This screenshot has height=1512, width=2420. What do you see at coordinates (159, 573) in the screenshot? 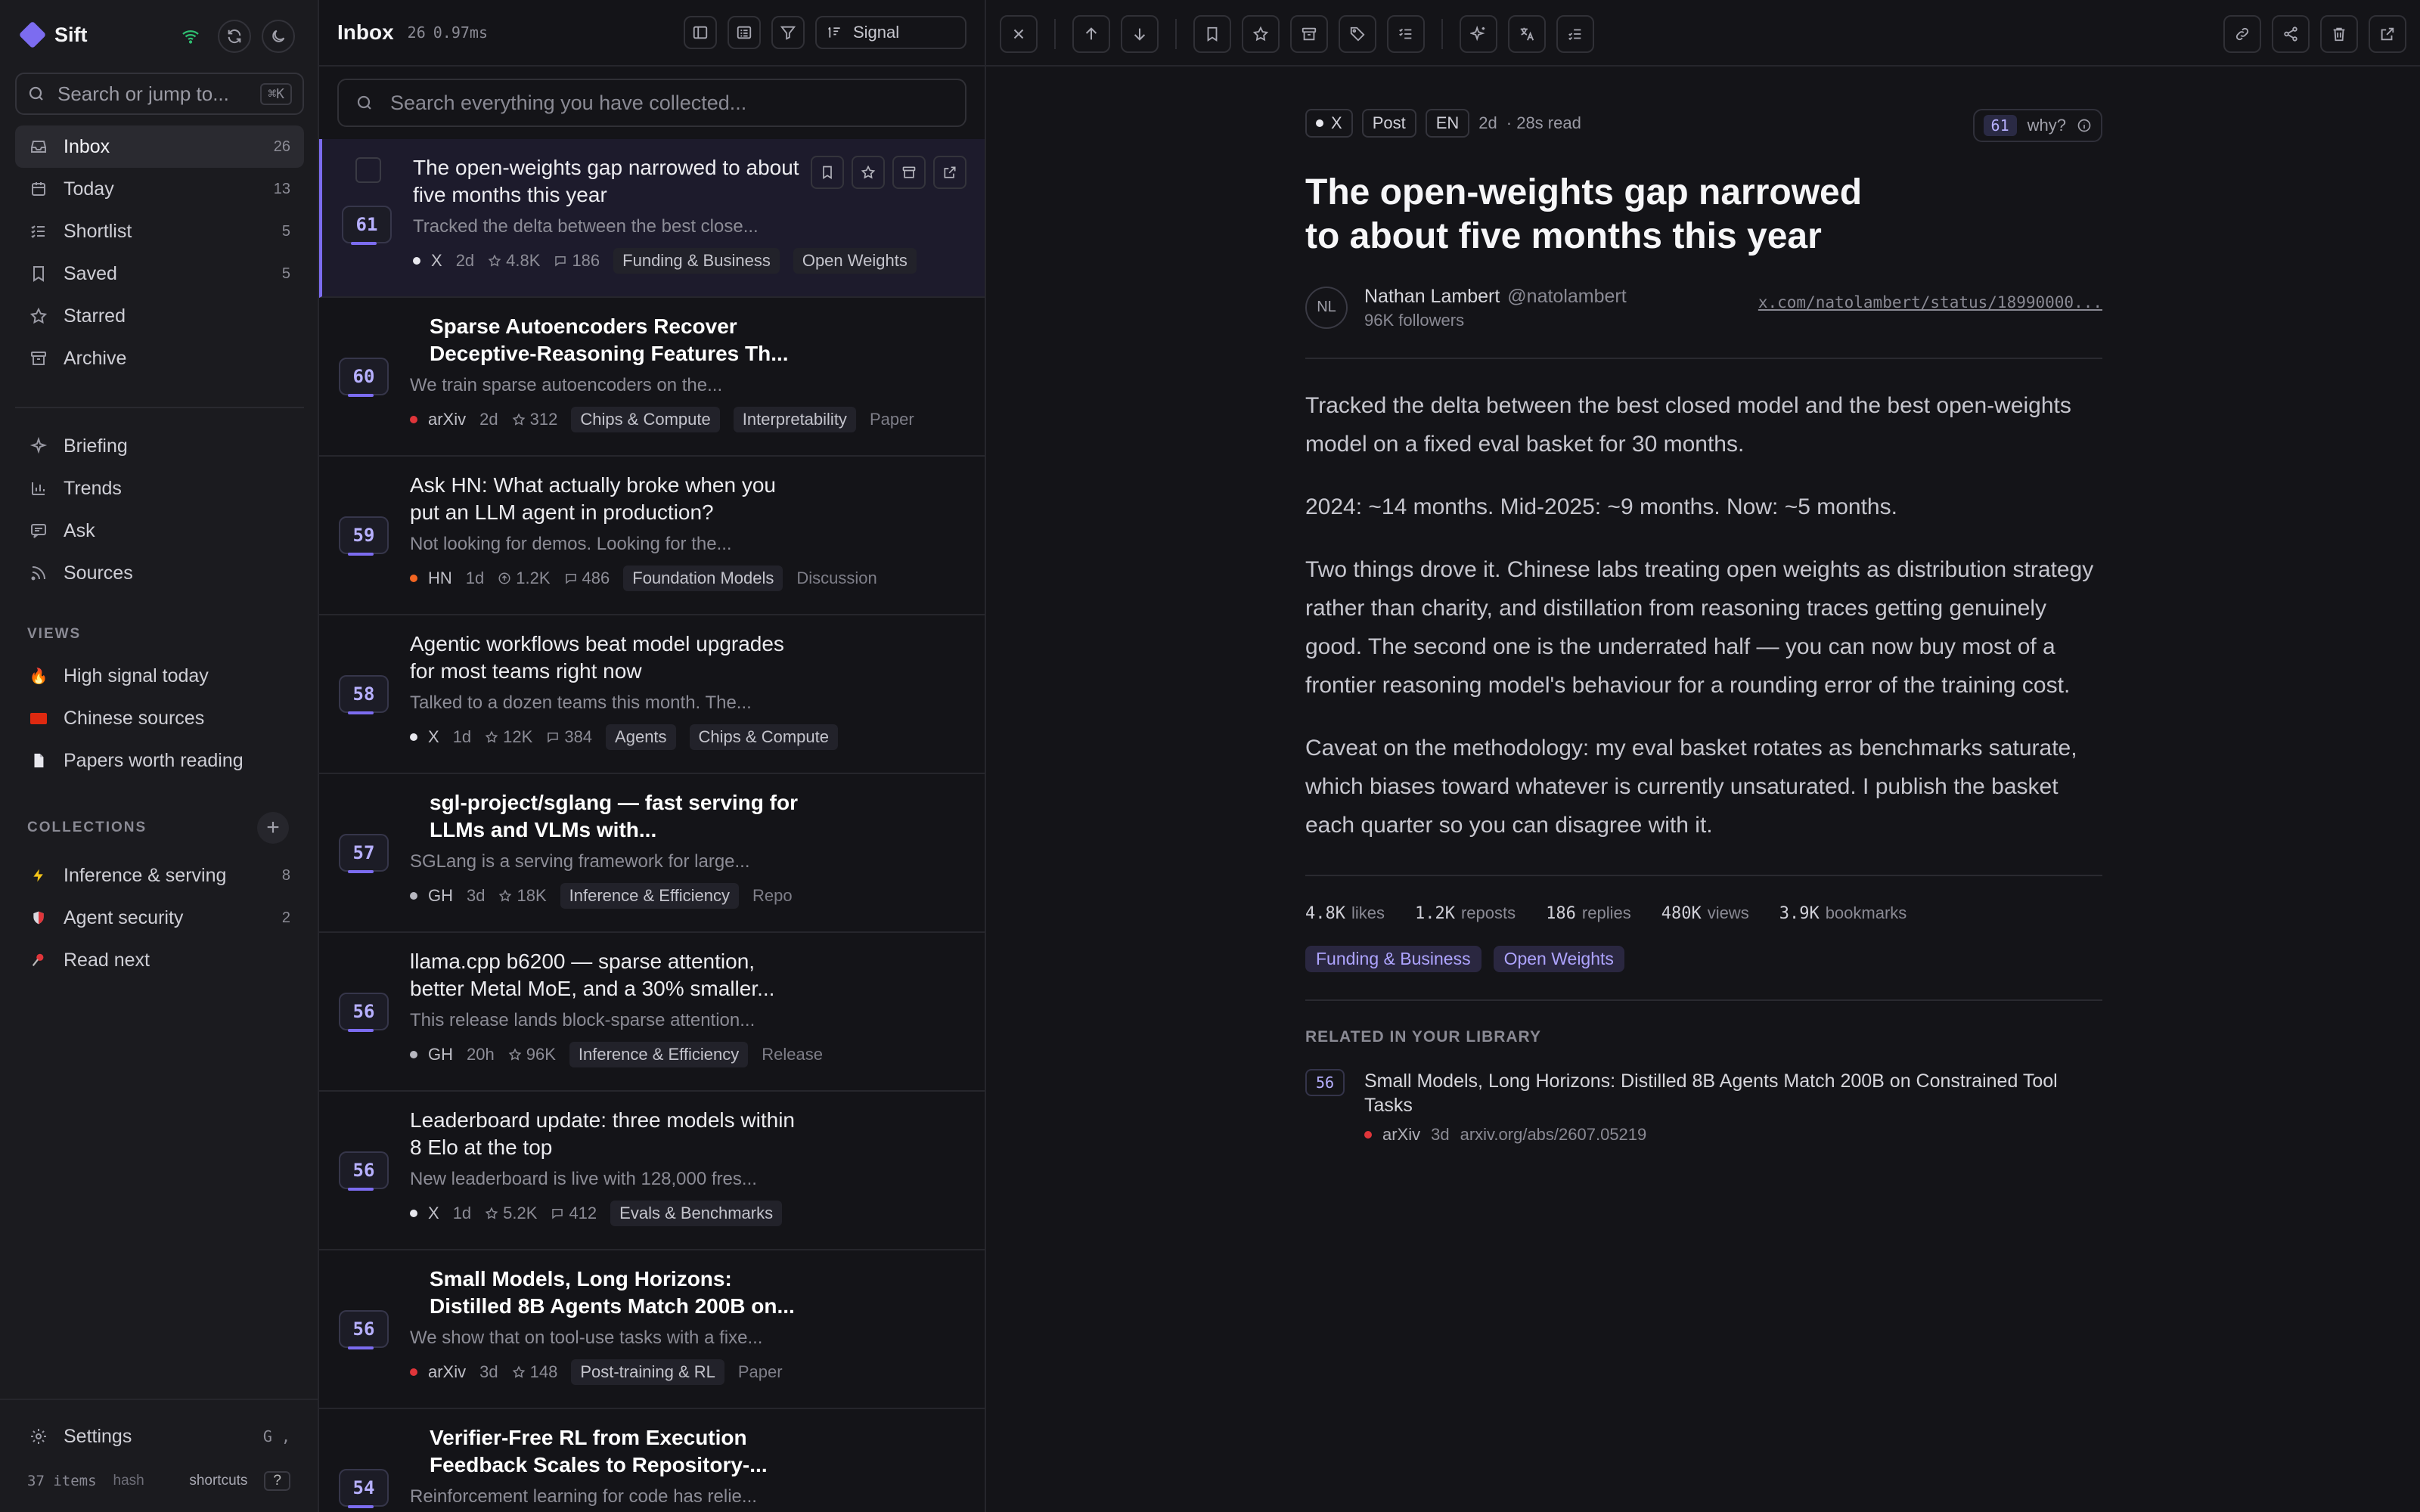
I see `sidebar-item-sources: Sources` at bounding box center [159, 573].